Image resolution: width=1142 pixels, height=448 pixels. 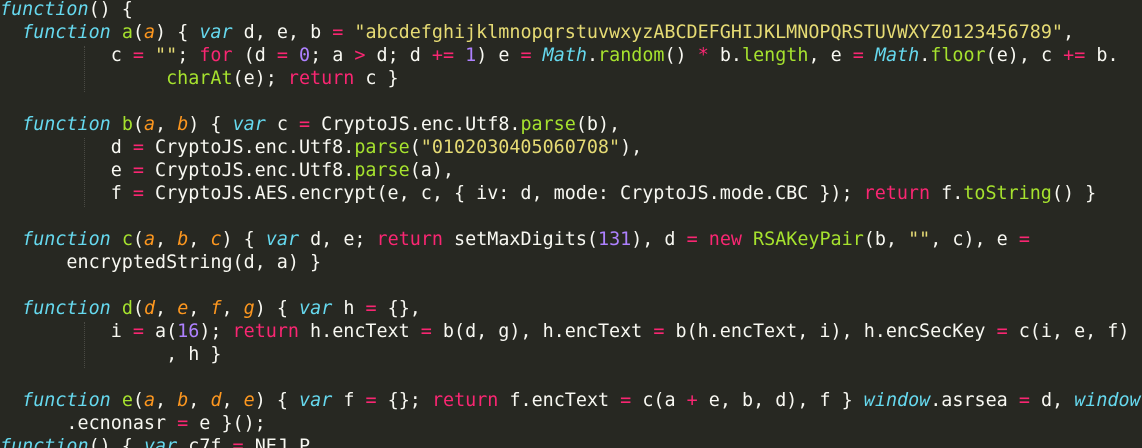 I want to click on code-token: b(h.encText, i), h.encSecKey, so click(x=830, y=331).